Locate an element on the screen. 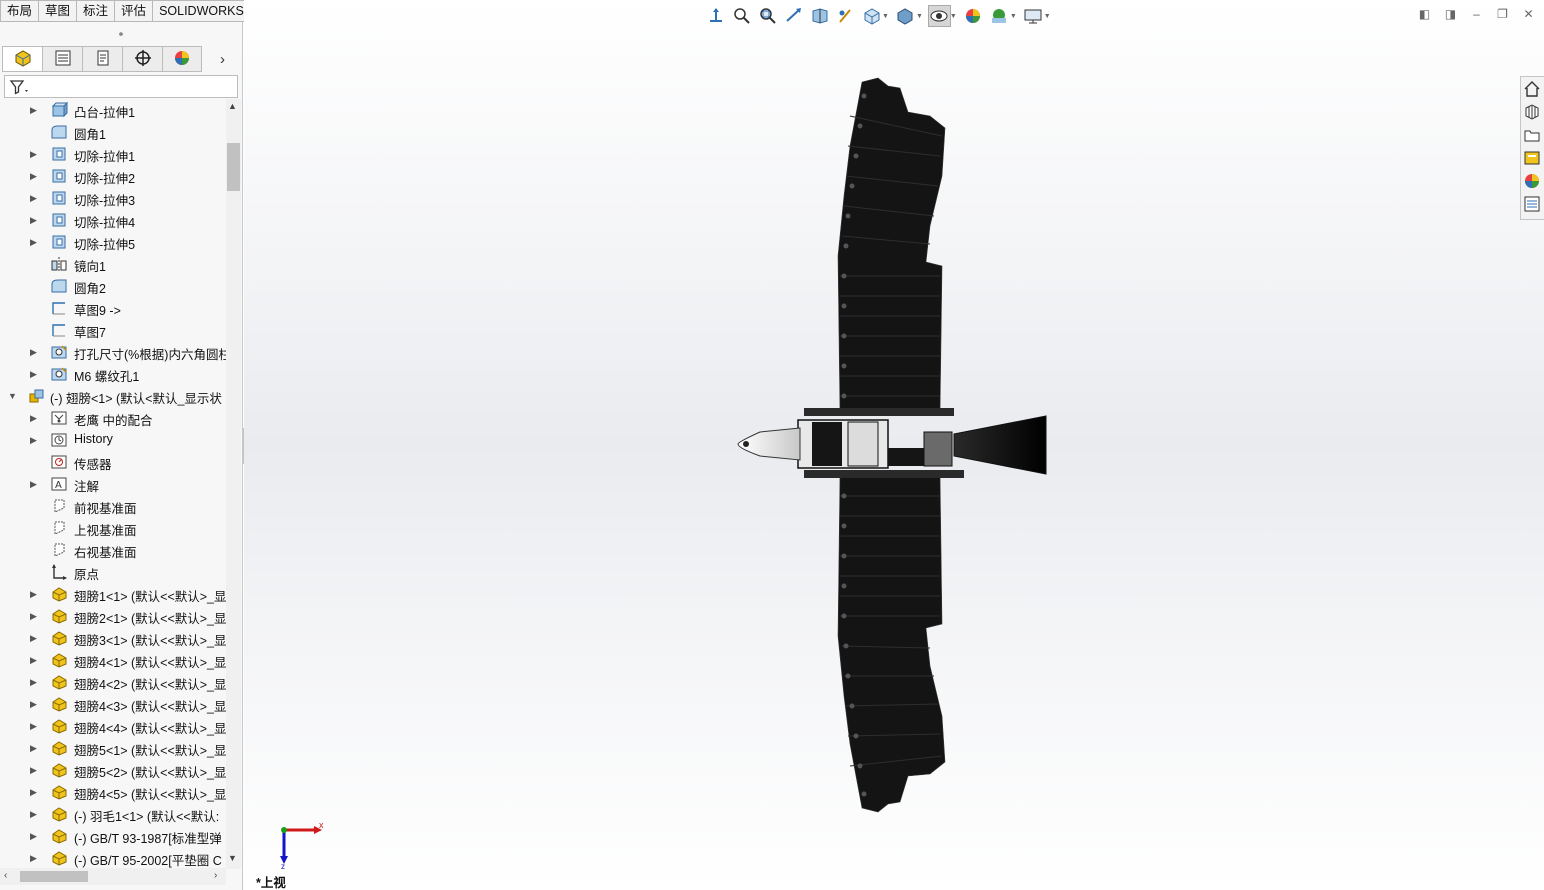 The image size is (1544, 890). tree-item: ▶ M6 螺纹孔1 is located at coordinates (114, 374).